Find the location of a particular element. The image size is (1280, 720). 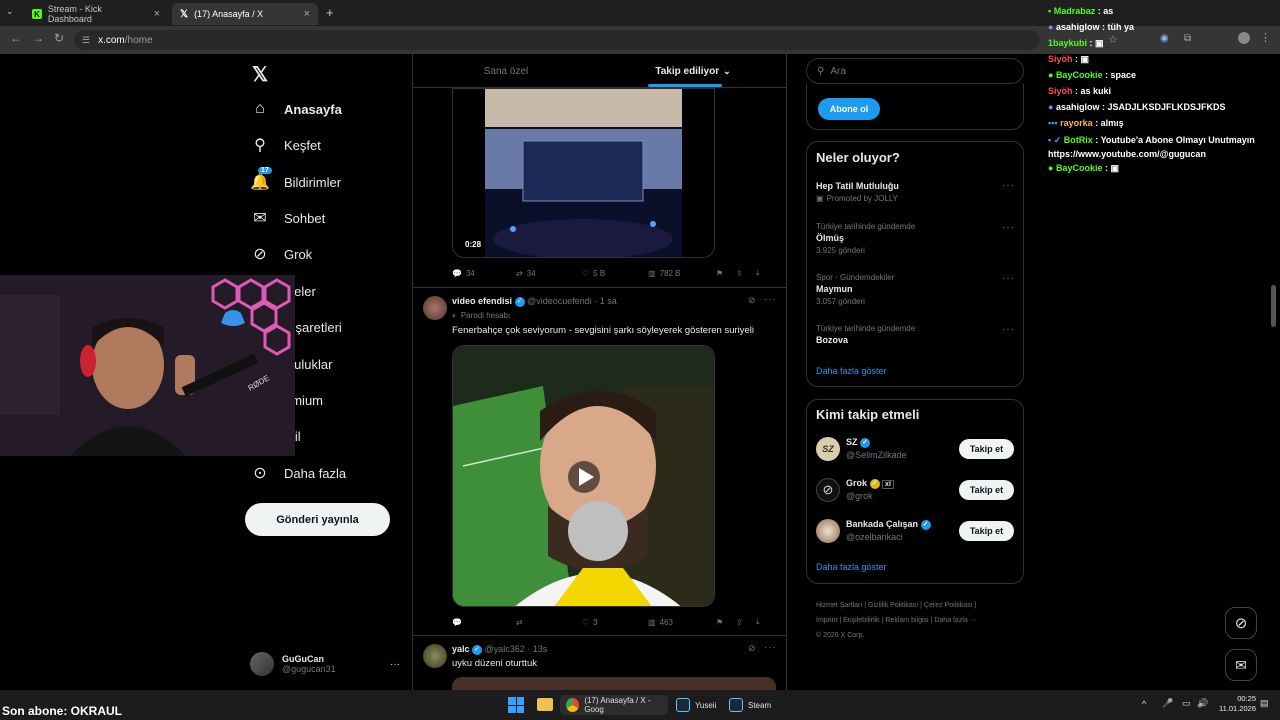

microphone-icon: 🎤 is located at coordinates (1167, 703).